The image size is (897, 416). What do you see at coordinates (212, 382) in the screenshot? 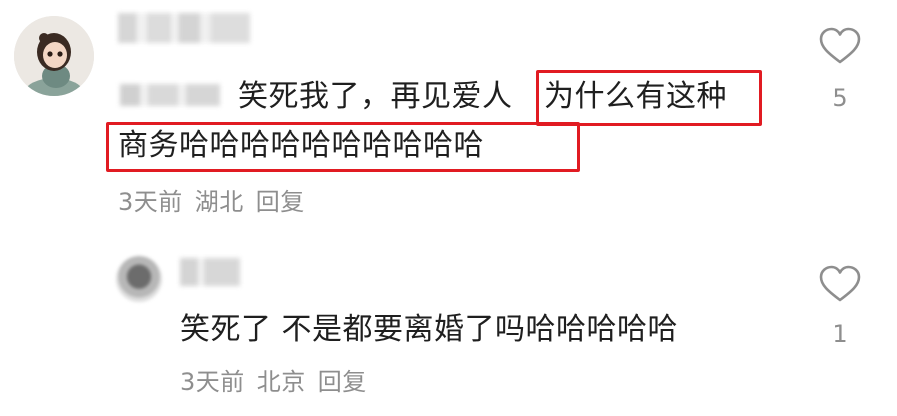
I see `reply-time: 3天前` at bounding box center [212, 382].